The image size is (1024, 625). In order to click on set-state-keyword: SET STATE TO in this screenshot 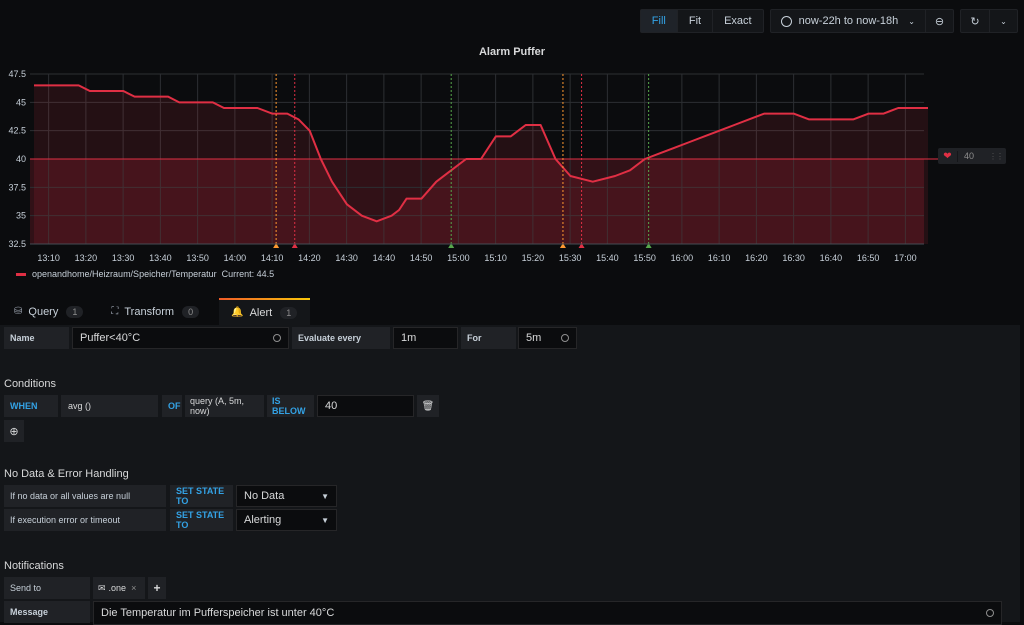, I will do `click(201, 496)`.